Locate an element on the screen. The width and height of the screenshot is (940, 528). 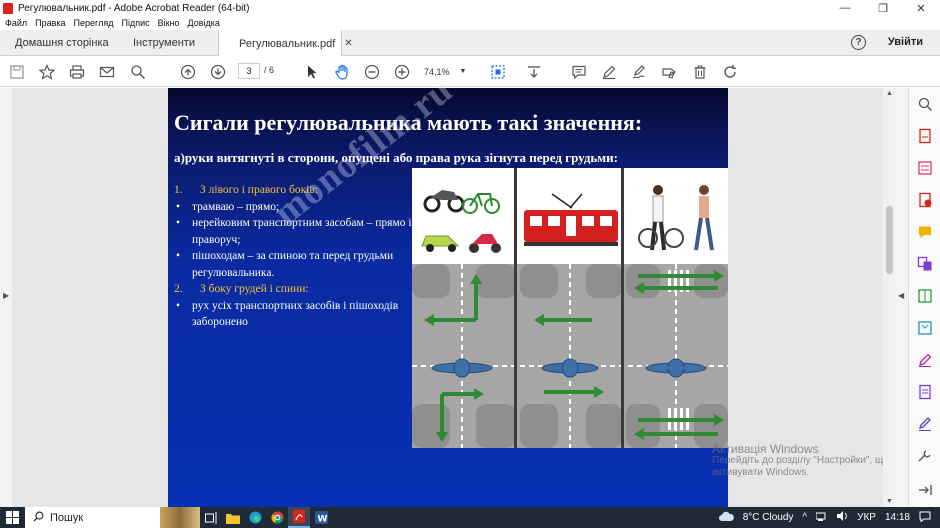
comment-tool-icon is located at coordinates (925, 232).